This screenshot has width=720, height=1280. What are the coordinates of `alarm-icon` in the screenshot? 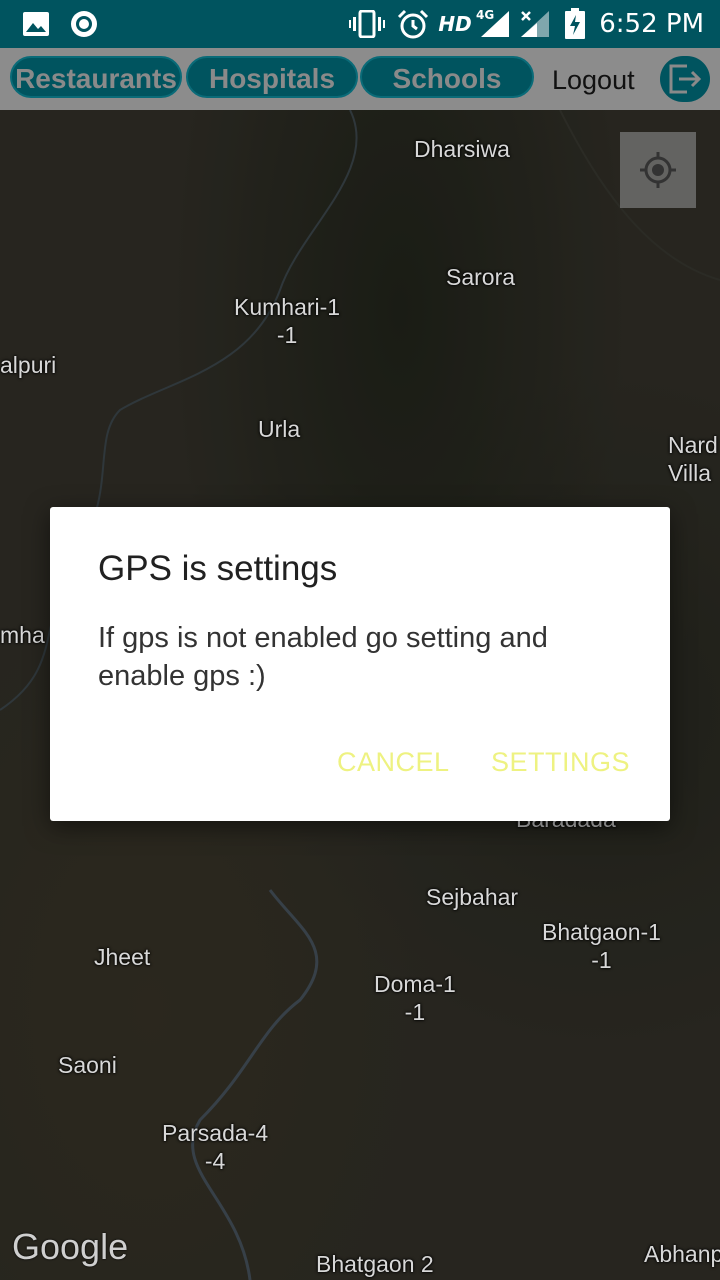 It's located at (413, 24).